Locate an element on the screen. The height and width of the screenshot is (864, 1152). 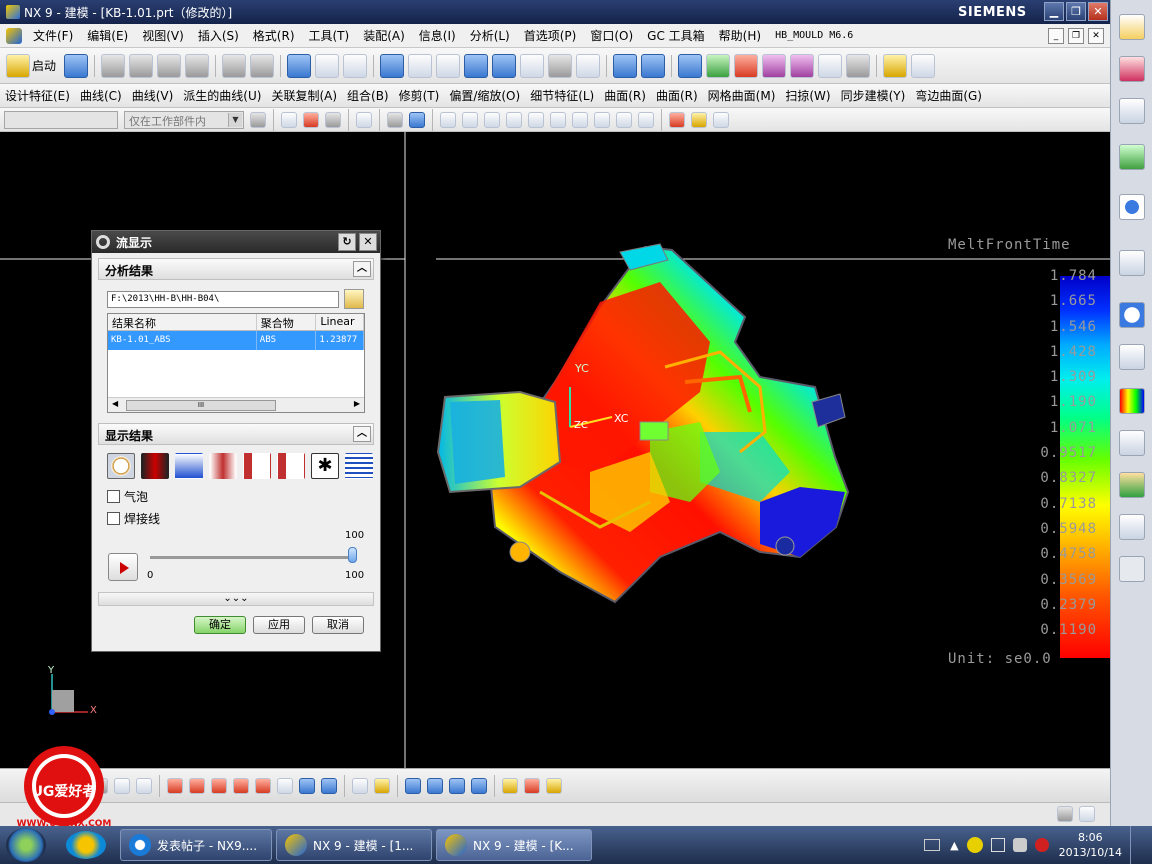
component-icon is located at coordinates (699, 119).